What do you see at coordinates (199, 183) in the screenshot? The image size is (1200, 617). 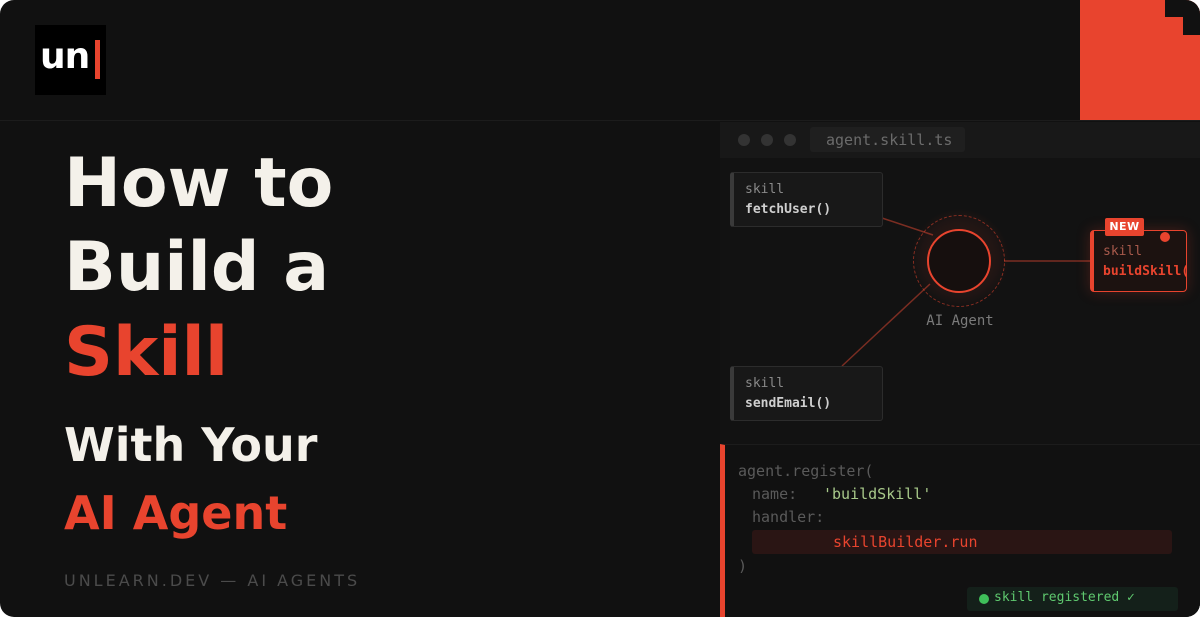 I see `headline-line-1: How to` at bounding box center [199, 183].